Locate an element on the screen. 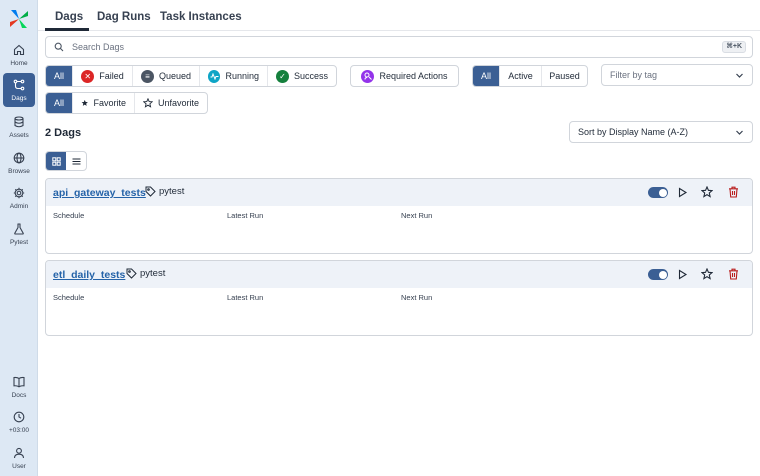 The width and height of the screenshot is (760, 476). grid-icon is located at coordinates (56, 161).